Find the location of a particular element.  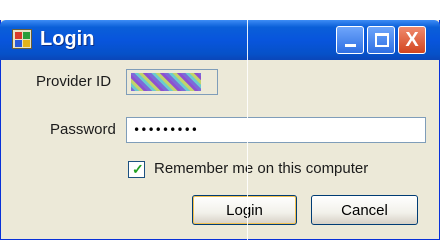

maximize-icon is located at coordinates (382, 40).